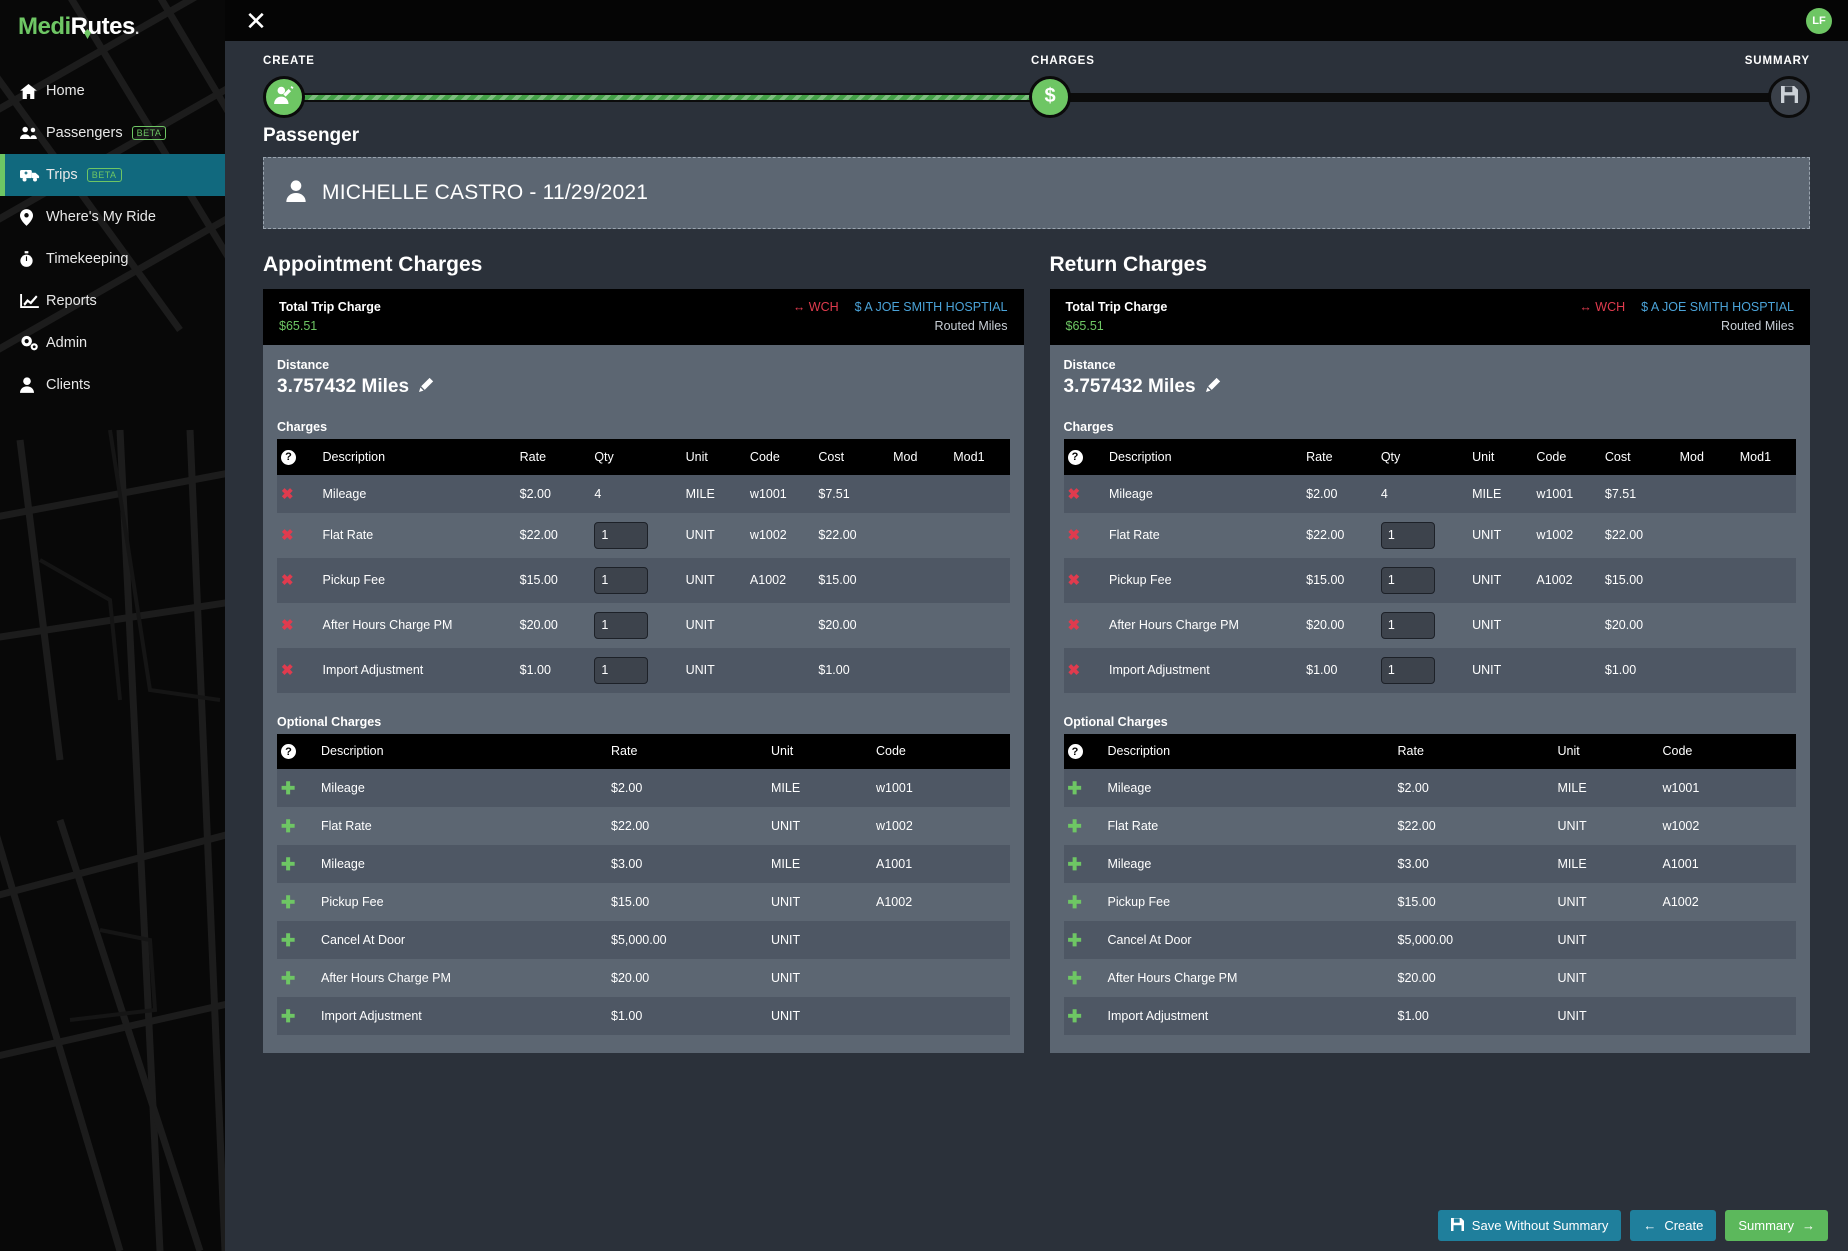 This screenshot has height=1251, width=1848. What do you see at coordinates (1681, 788) in the screenshot?
I see `charge-code: w1001` at bounding box center [1681, 788].